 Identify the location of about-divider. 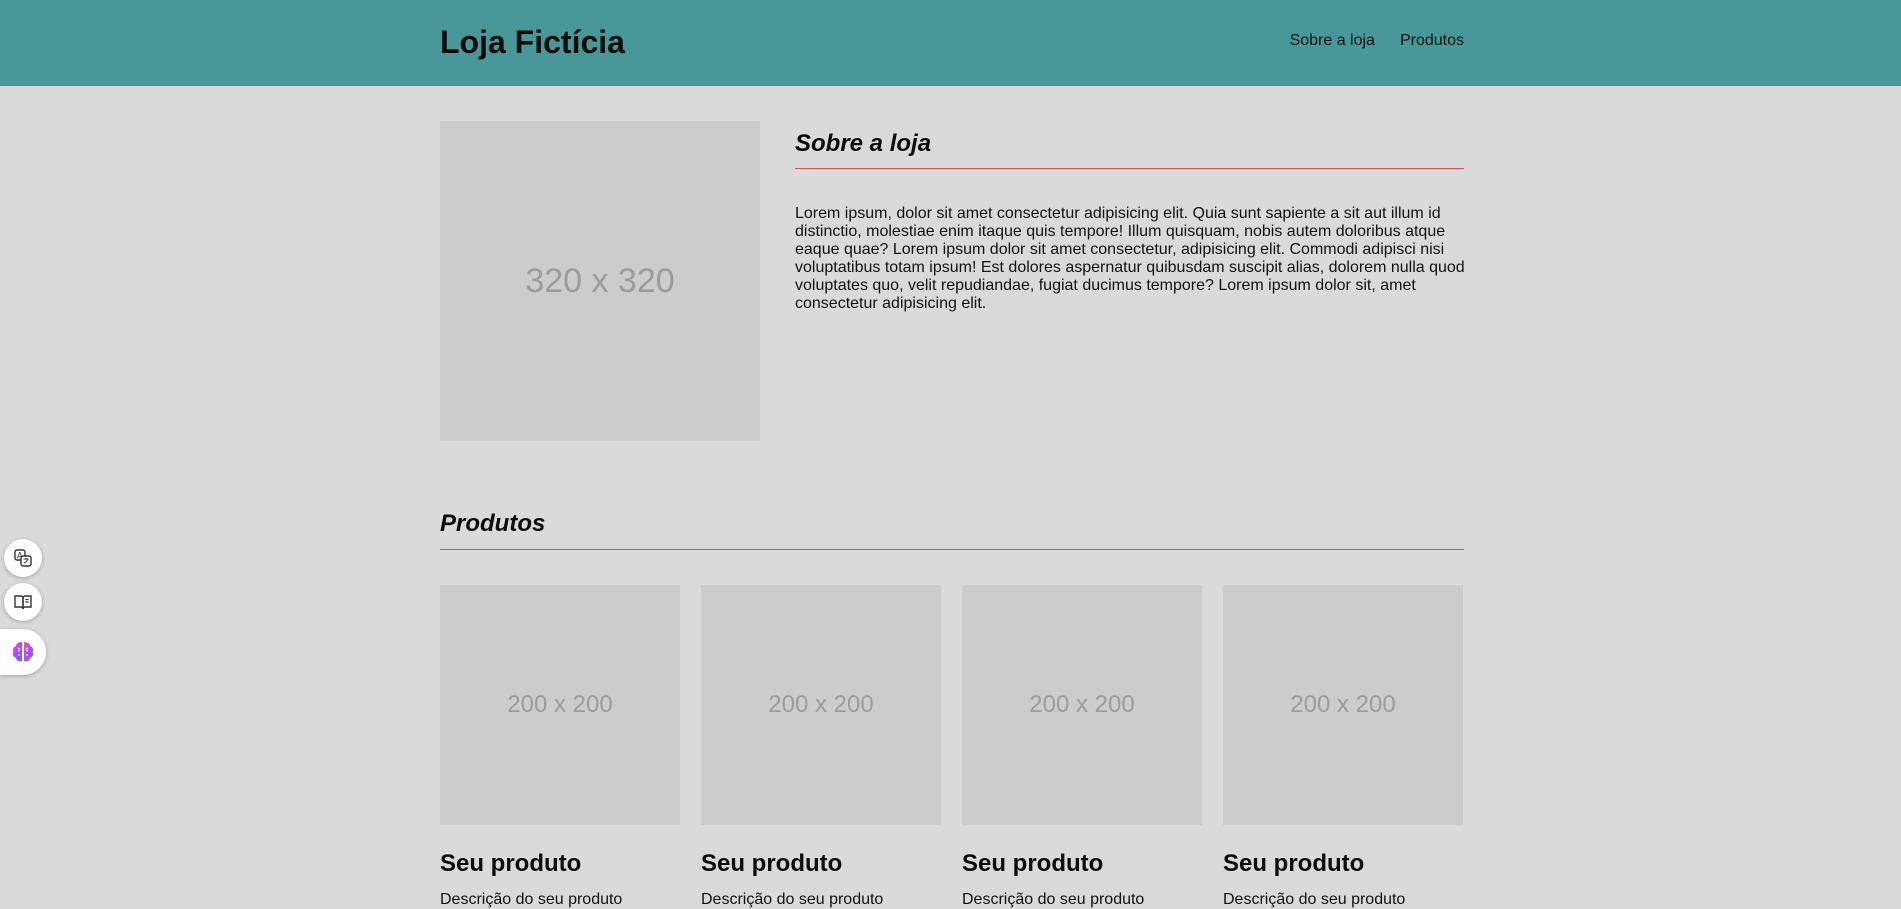
(1129, 168).